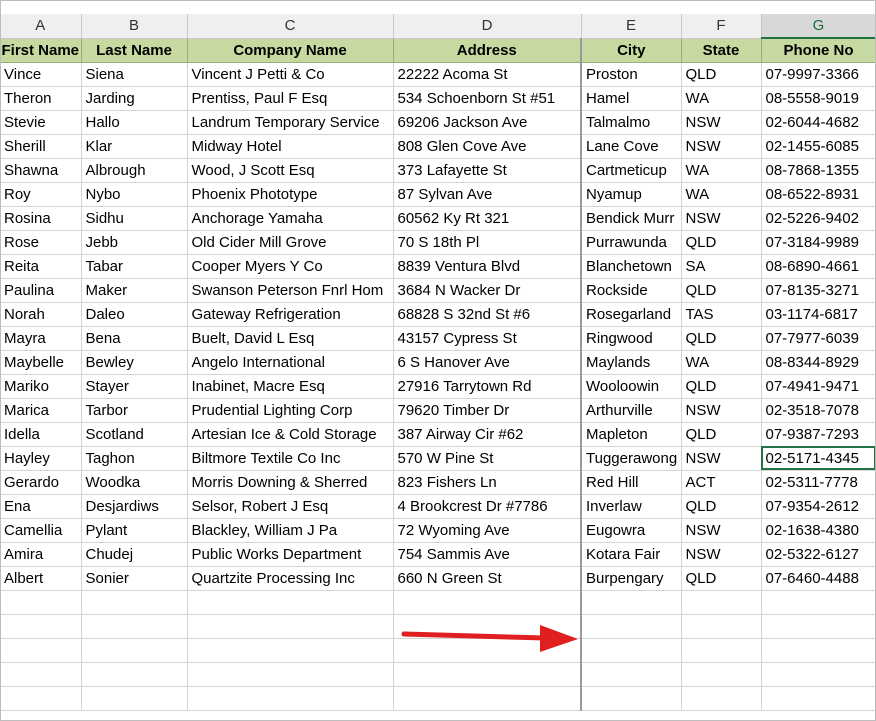 Image resolution: width=876 pixels, height=721 pixels. I want to click on cell: Inabinet, Macre Esq, so click(290, 386).